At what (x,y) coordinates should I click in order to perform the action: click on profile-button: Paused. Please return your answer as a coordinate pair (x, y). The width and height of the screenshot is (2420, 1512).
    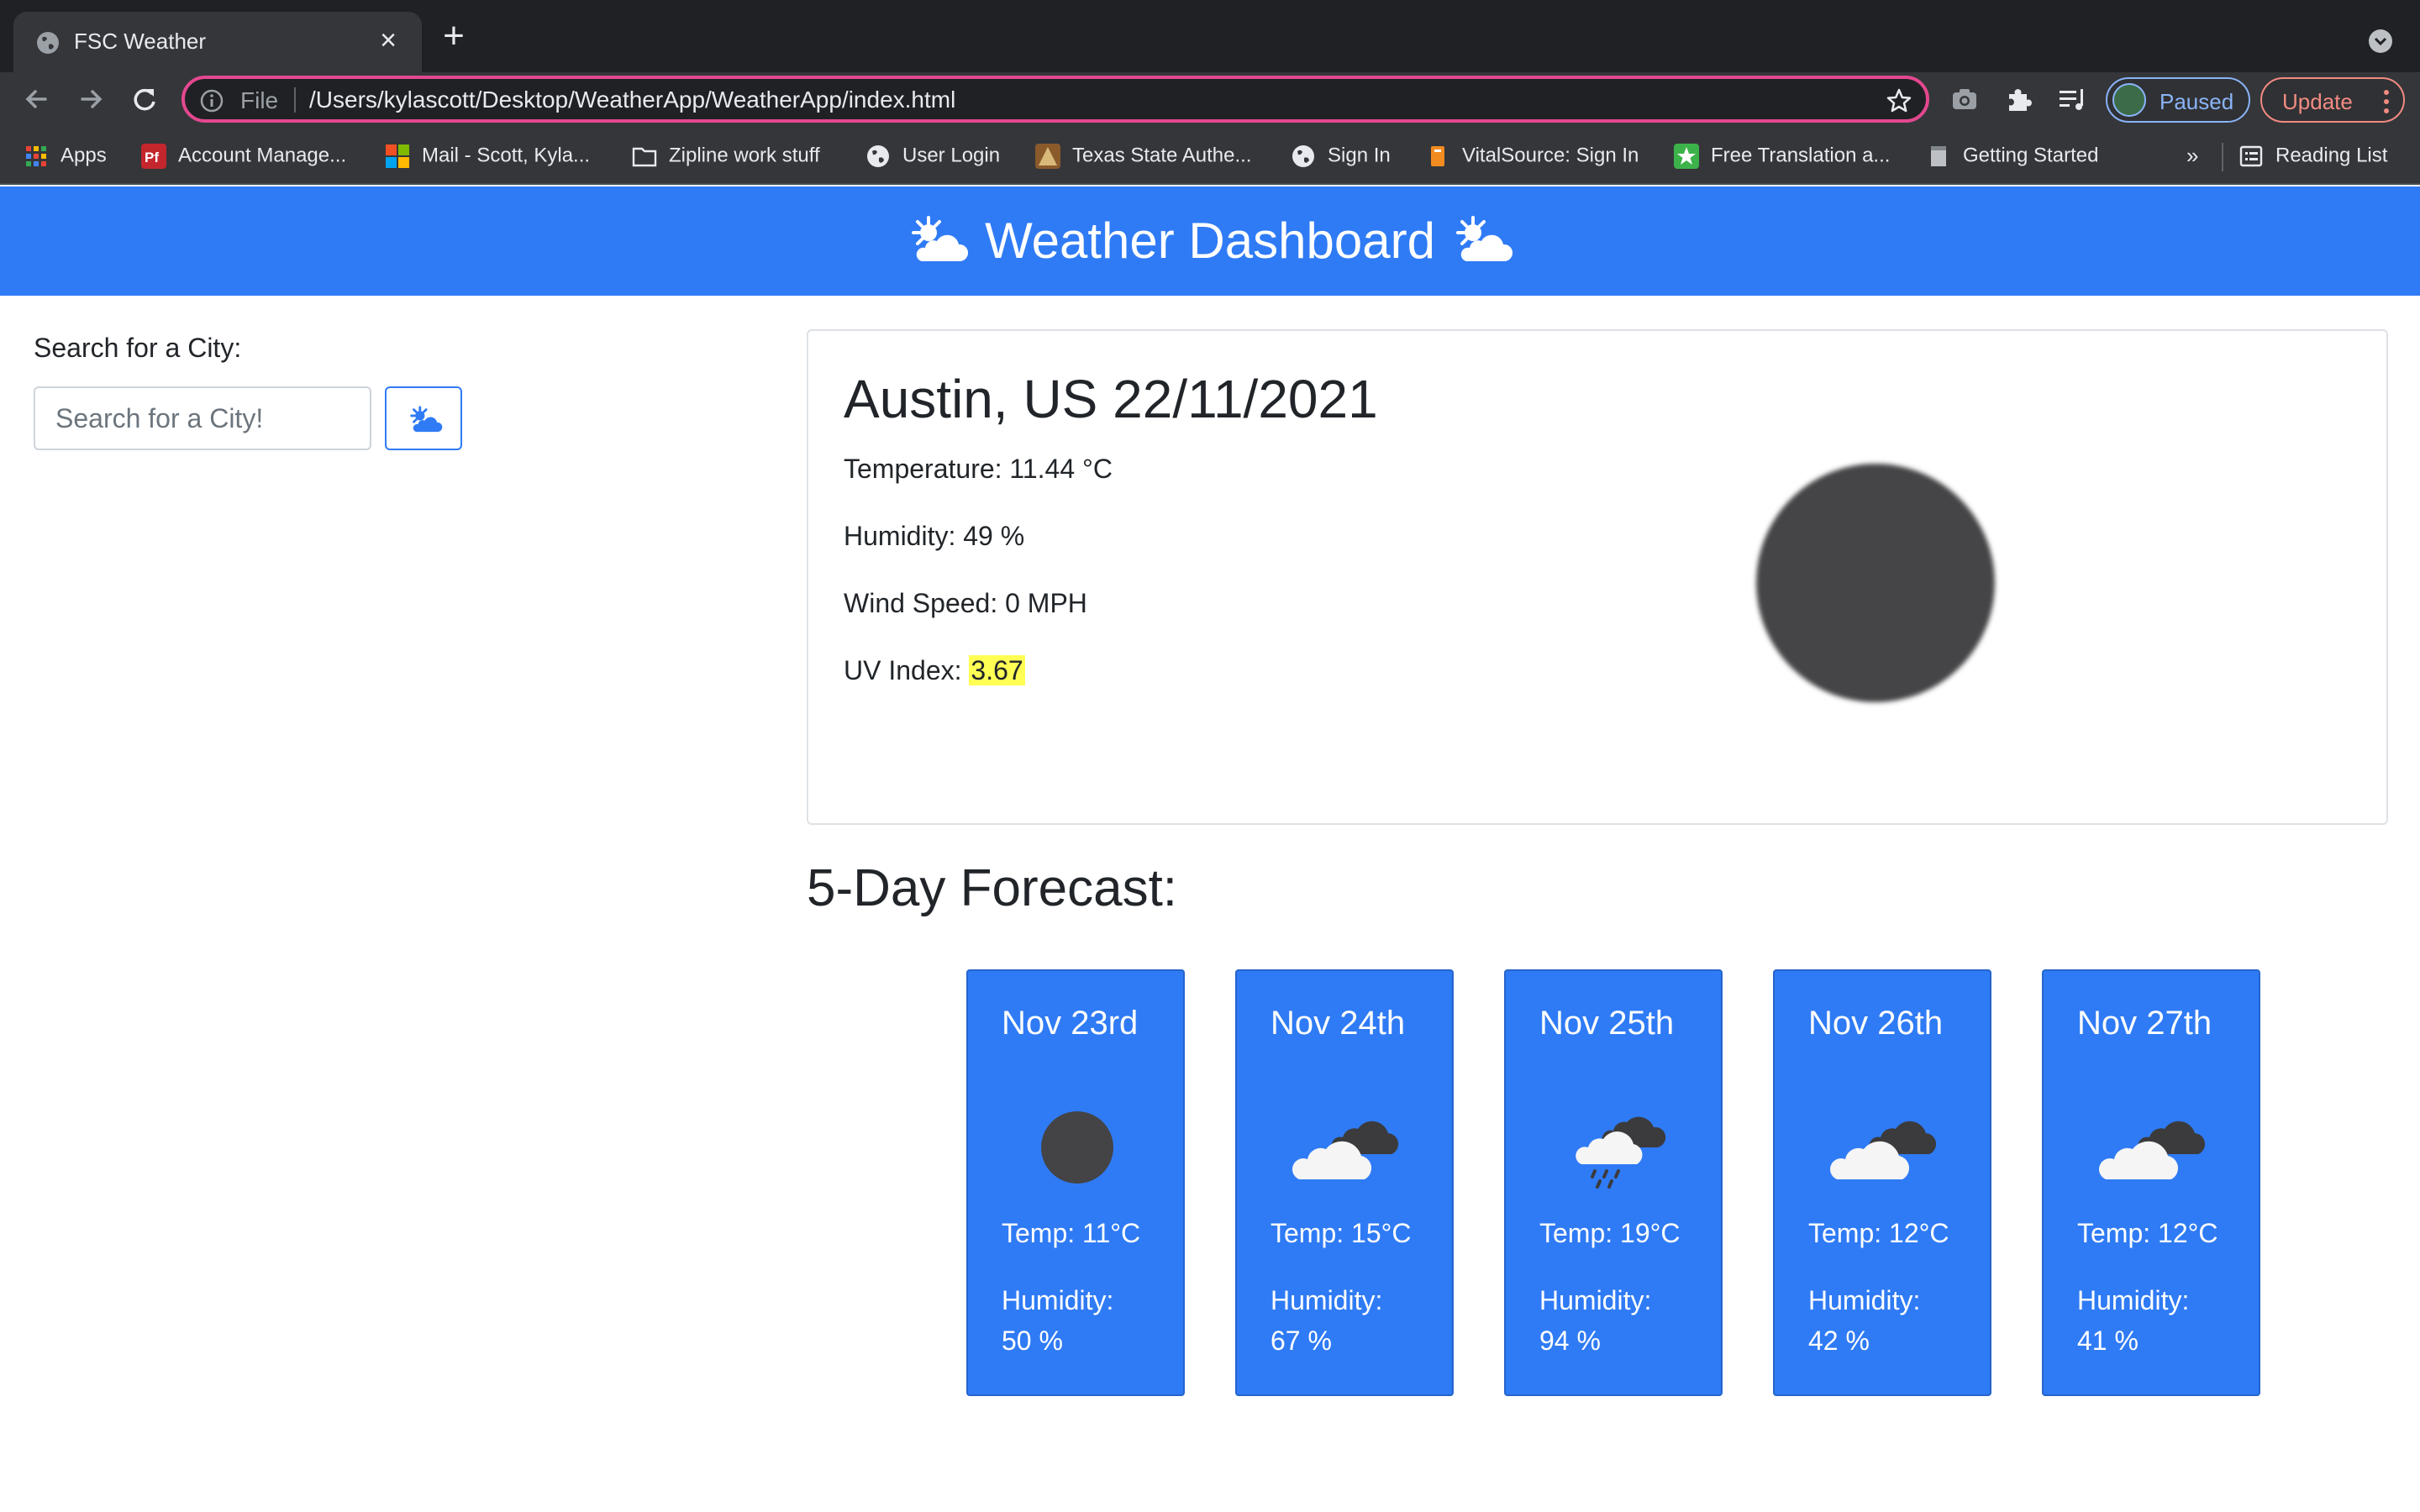
    Looking at the image, I should click on (2178, 100).